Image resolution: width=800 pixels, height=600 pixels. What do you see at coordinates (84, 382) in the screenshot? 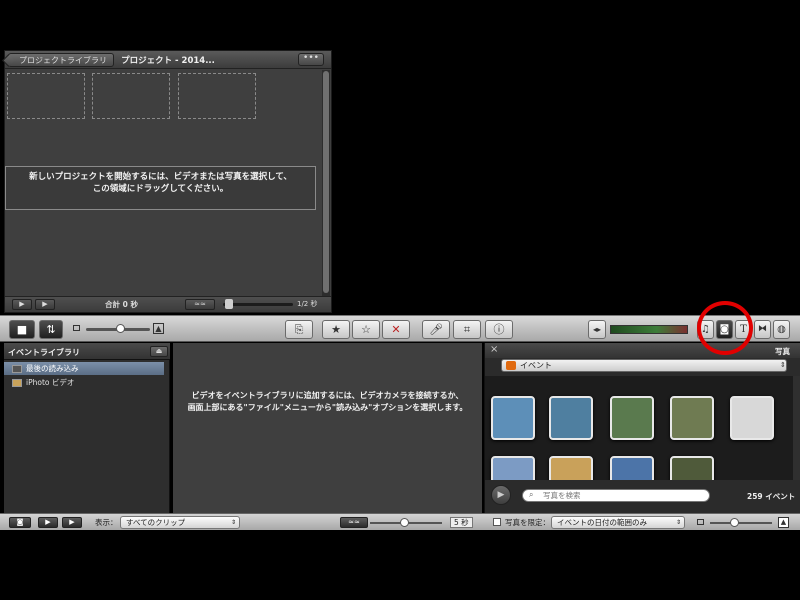
I see `library-item-iphoto-video: iPhoto ビデオ` at bounding box center [84, 382].